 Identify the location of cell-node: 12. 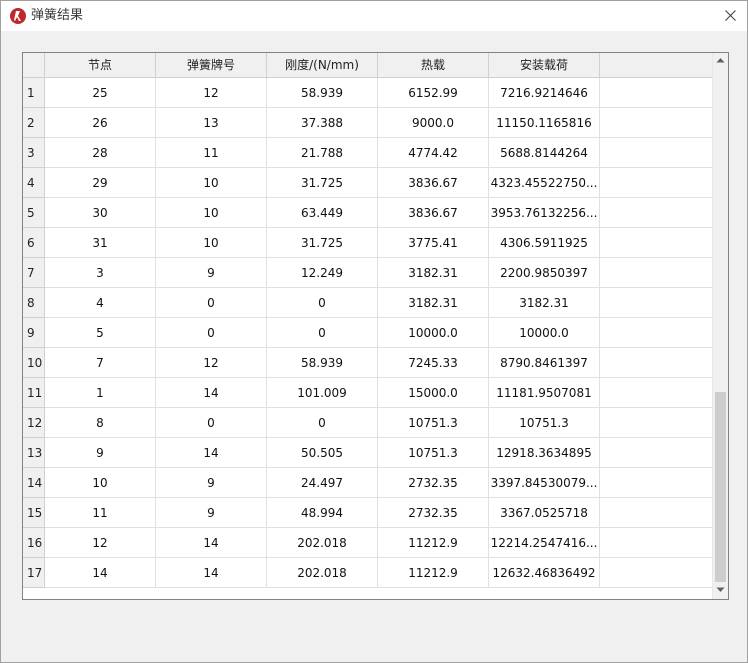
(100, 543).